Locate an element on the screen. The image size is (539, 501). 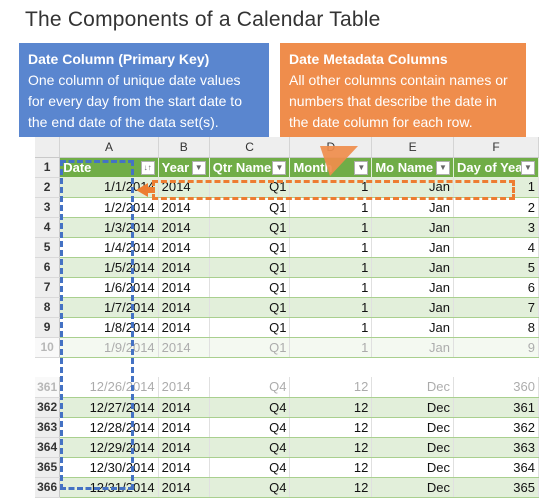
cell-doy: 361 is located at coordinates (496, 407).